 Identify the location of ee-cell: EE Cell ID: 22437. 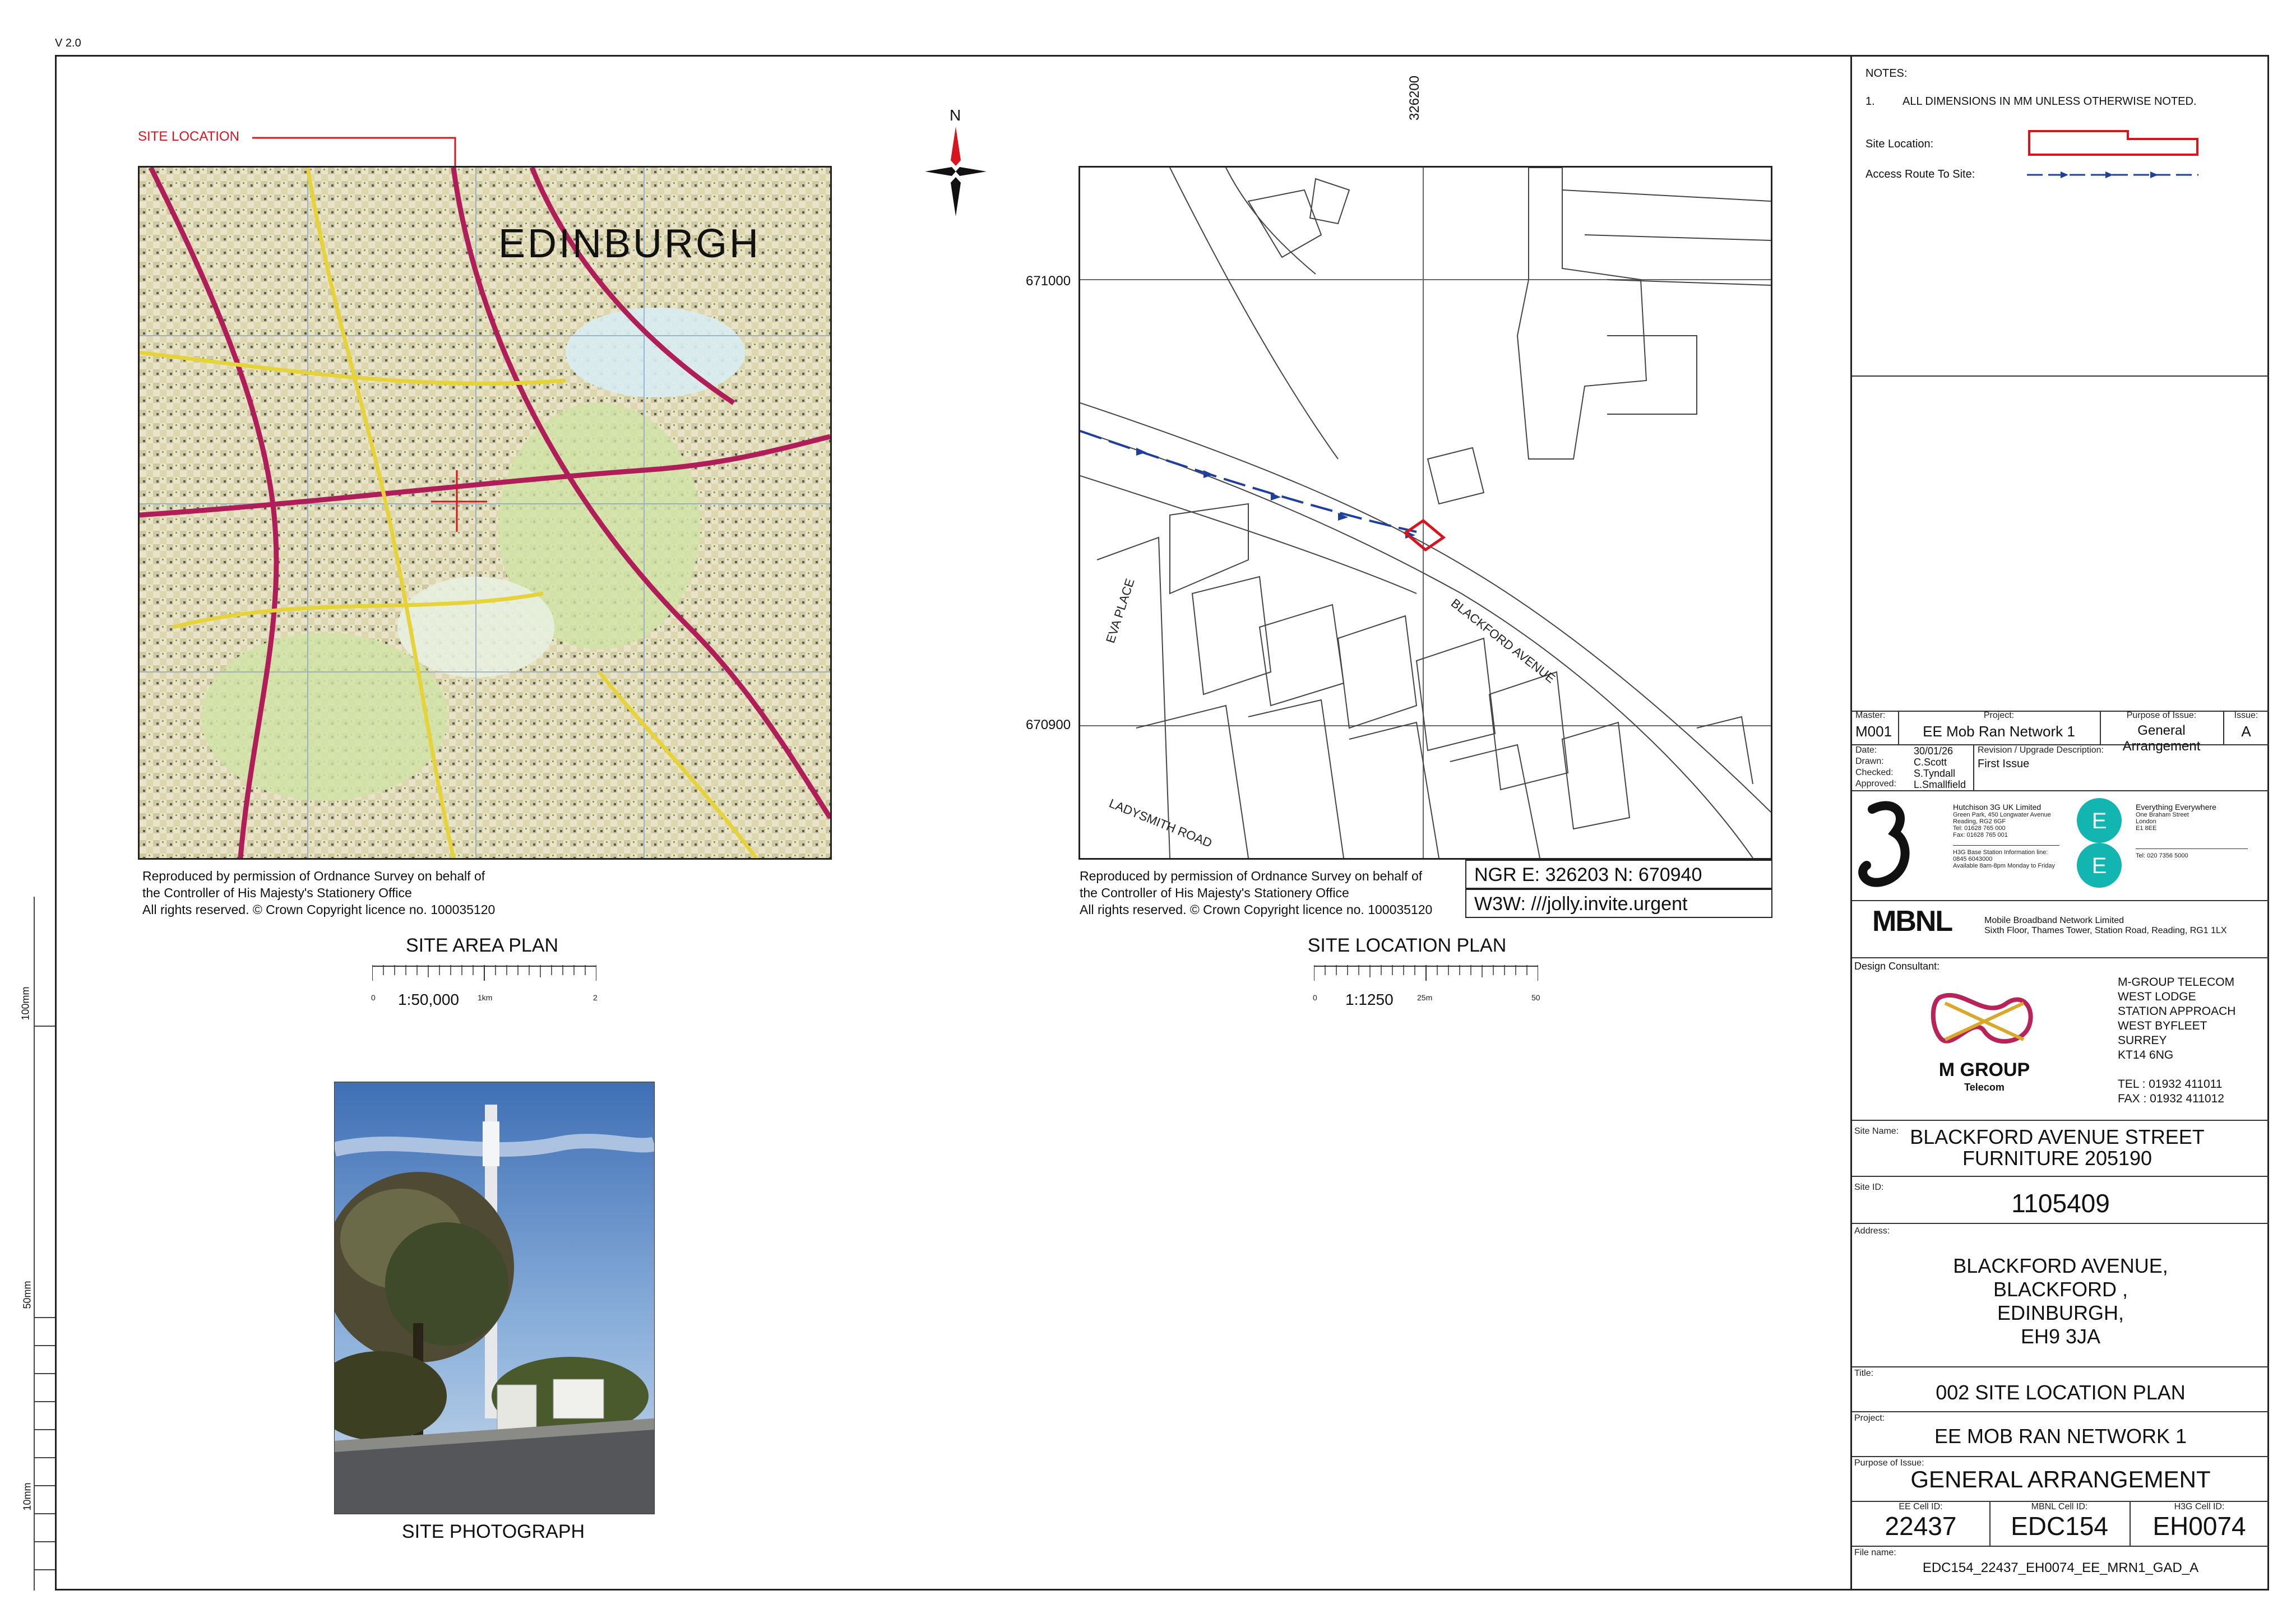
(1921, 1524).